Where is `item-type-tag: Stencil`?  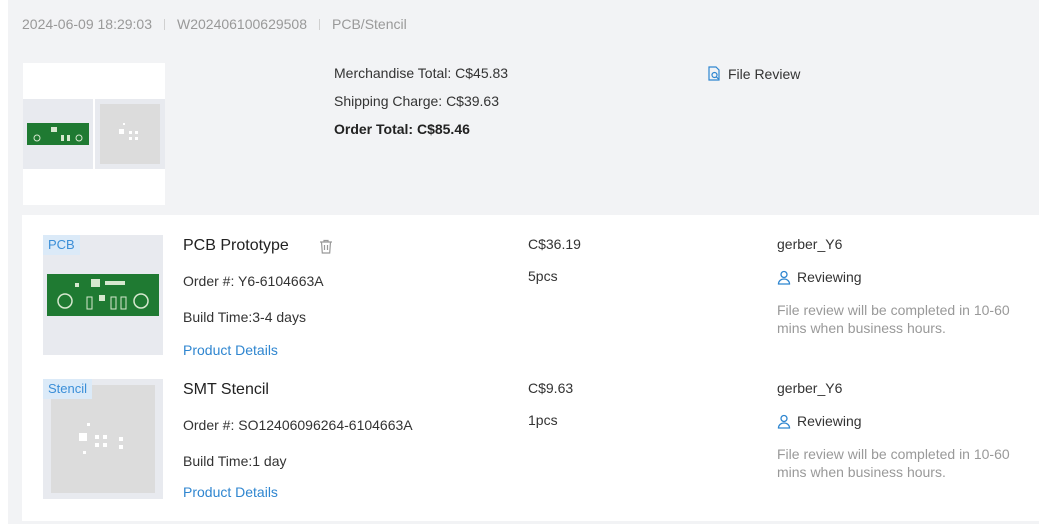
item-type-tag: Stencil is located at coordinates (68, 389).